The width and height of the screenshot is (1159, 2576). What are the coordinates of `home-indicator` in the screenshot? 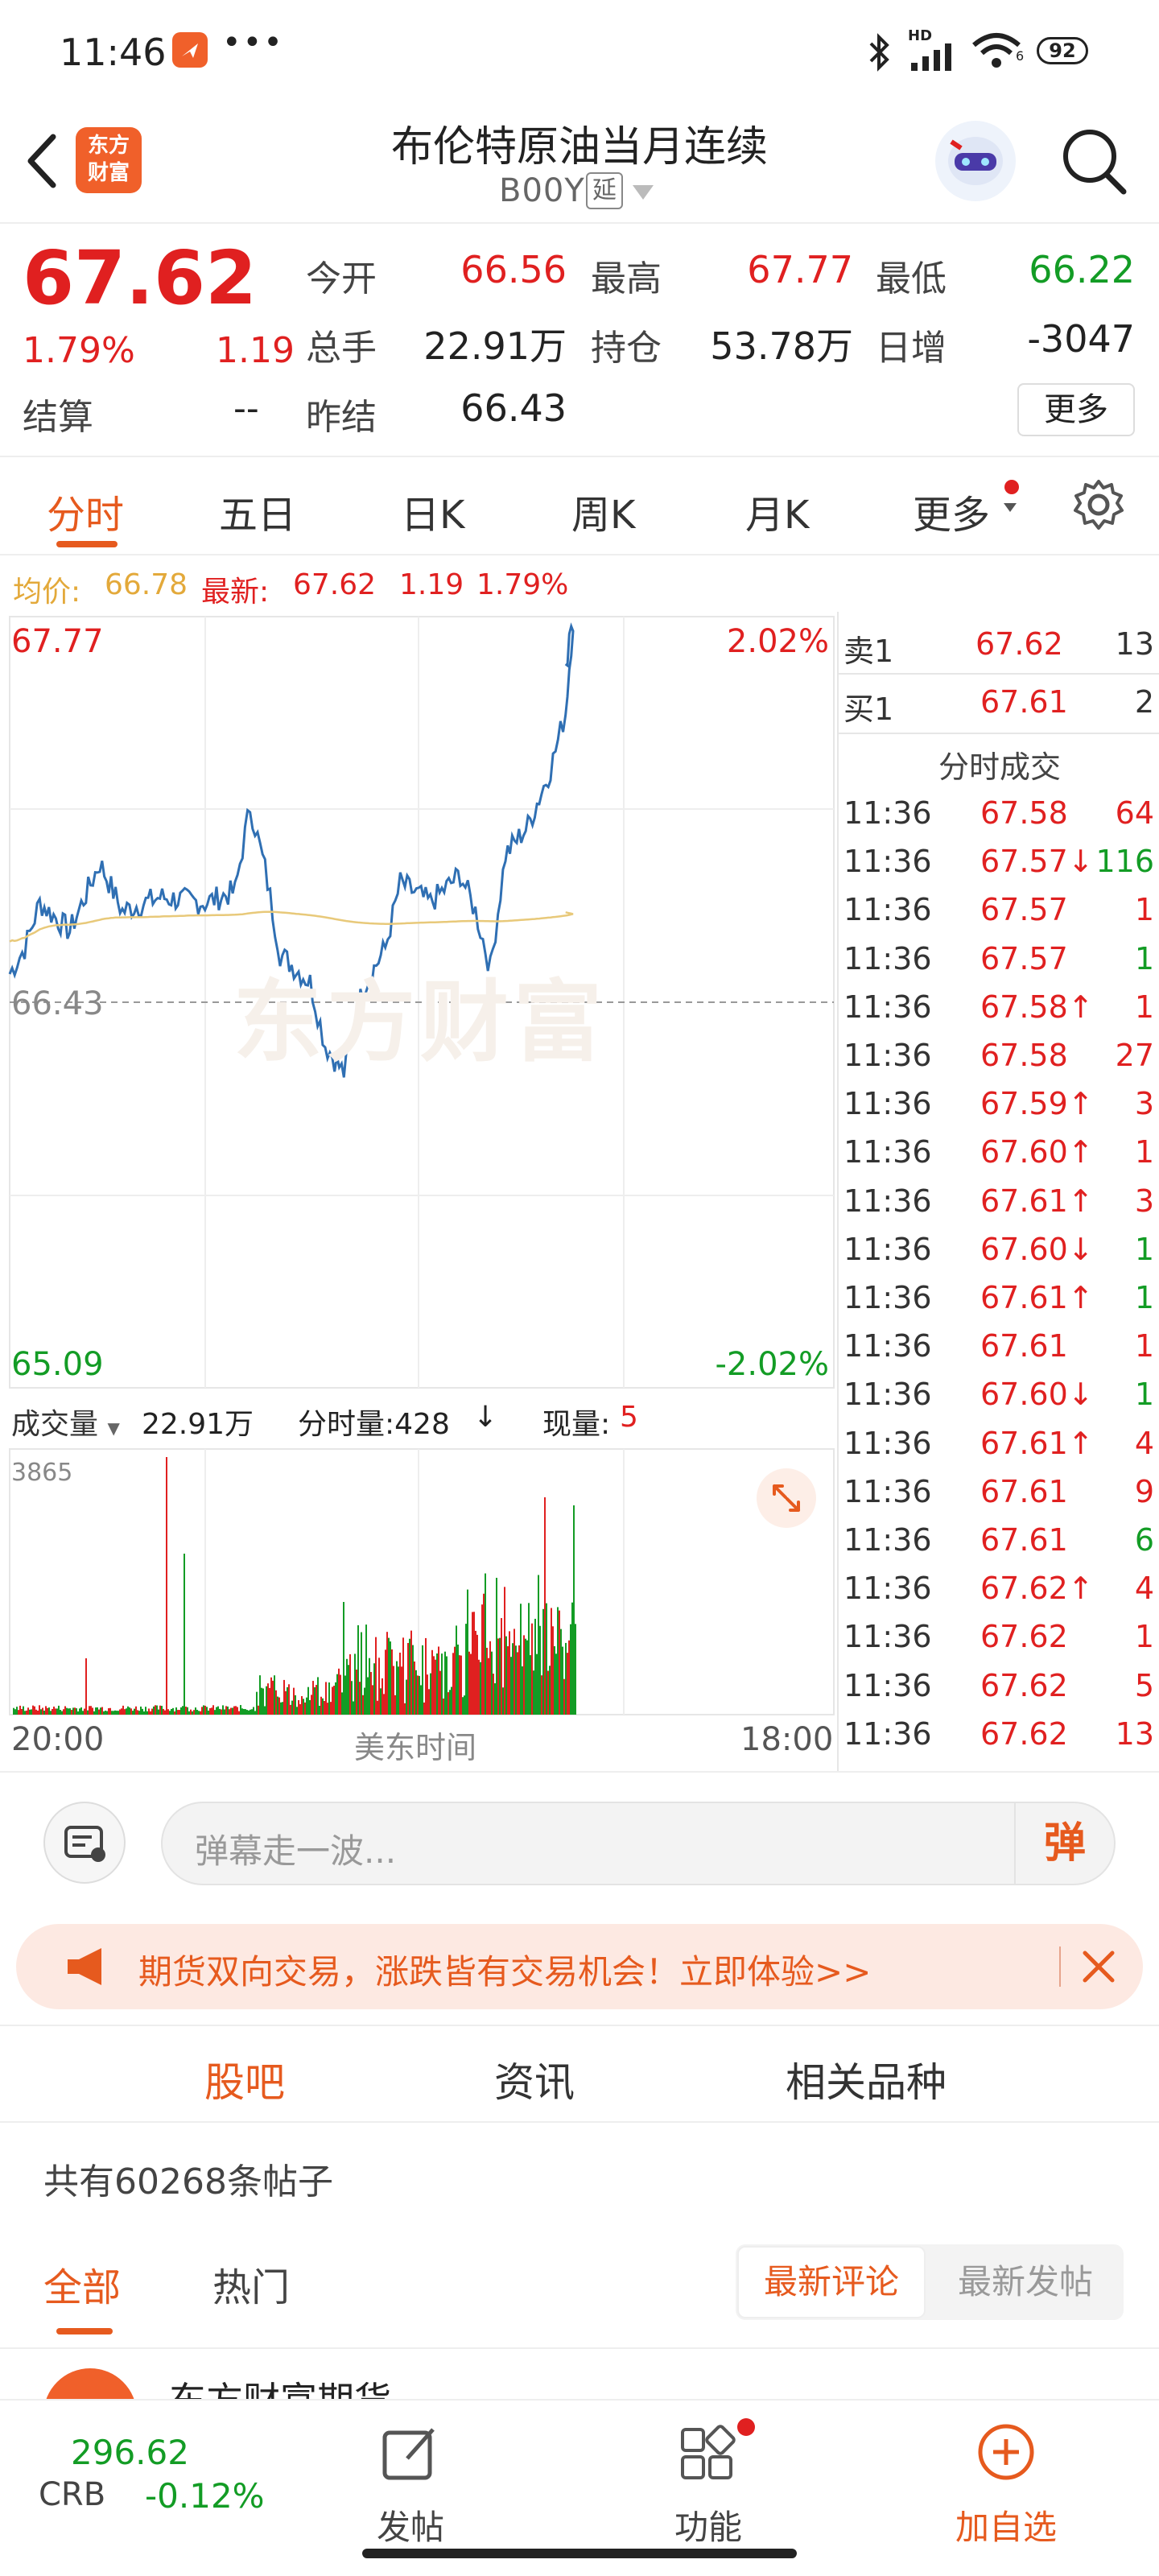 It's located at (579, 2553).